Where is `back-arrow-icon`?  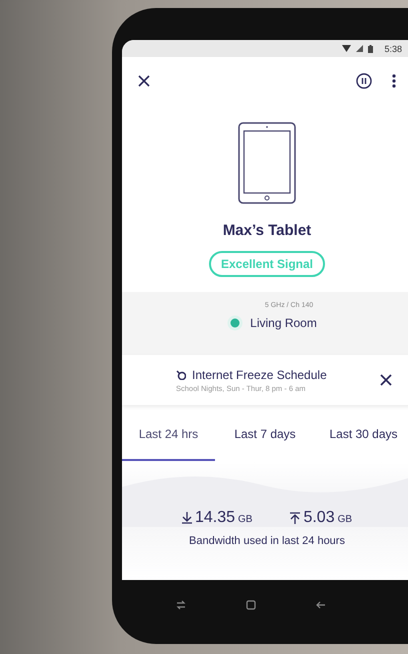 back-arrow-icon is located at coordinates (321, 605).